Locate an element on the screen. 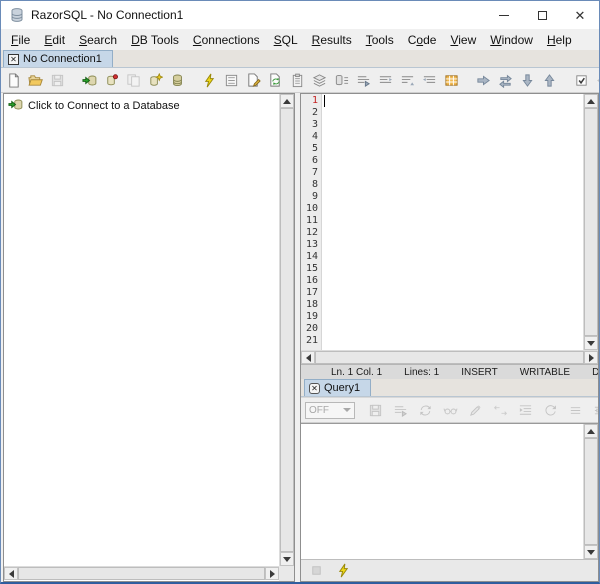  export-document-icon is located at coordinates (253, 80).